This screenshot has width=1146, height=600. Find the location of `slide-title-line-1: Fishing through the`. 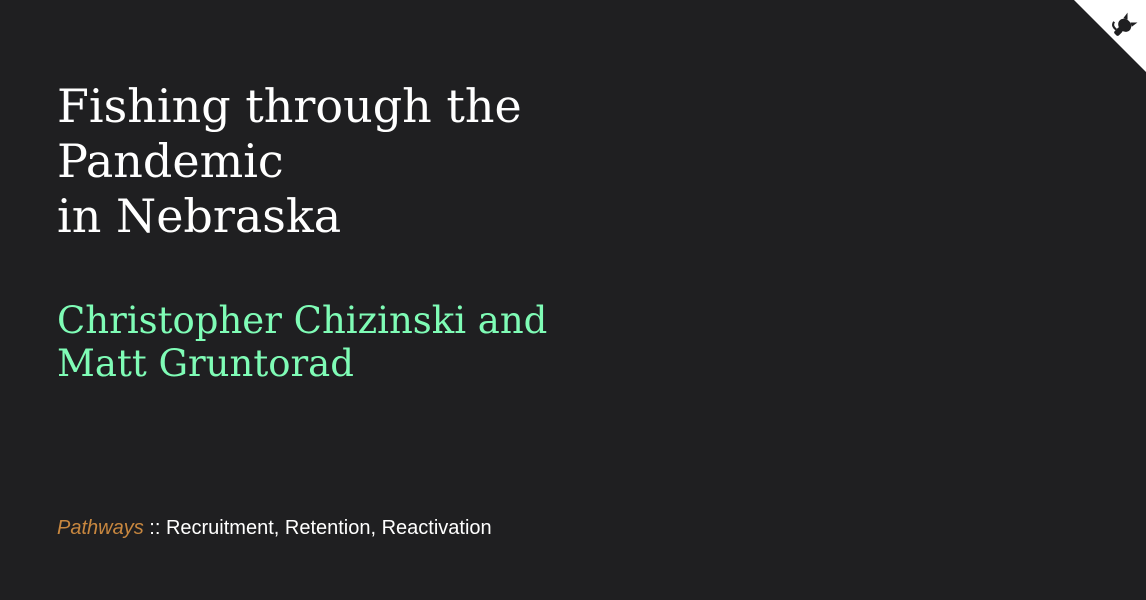

slide-title-line-1: Fishing through the is located at coordinates (289, 106).